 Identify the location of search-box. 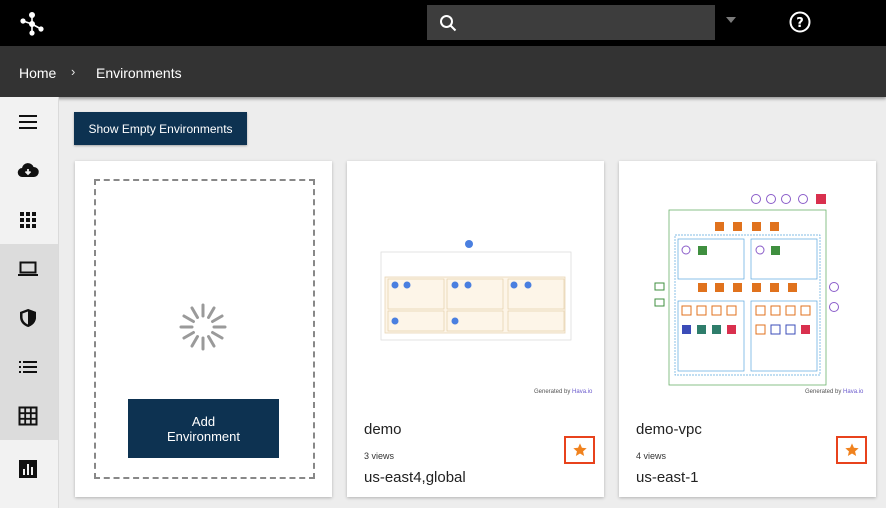
(571, 22).